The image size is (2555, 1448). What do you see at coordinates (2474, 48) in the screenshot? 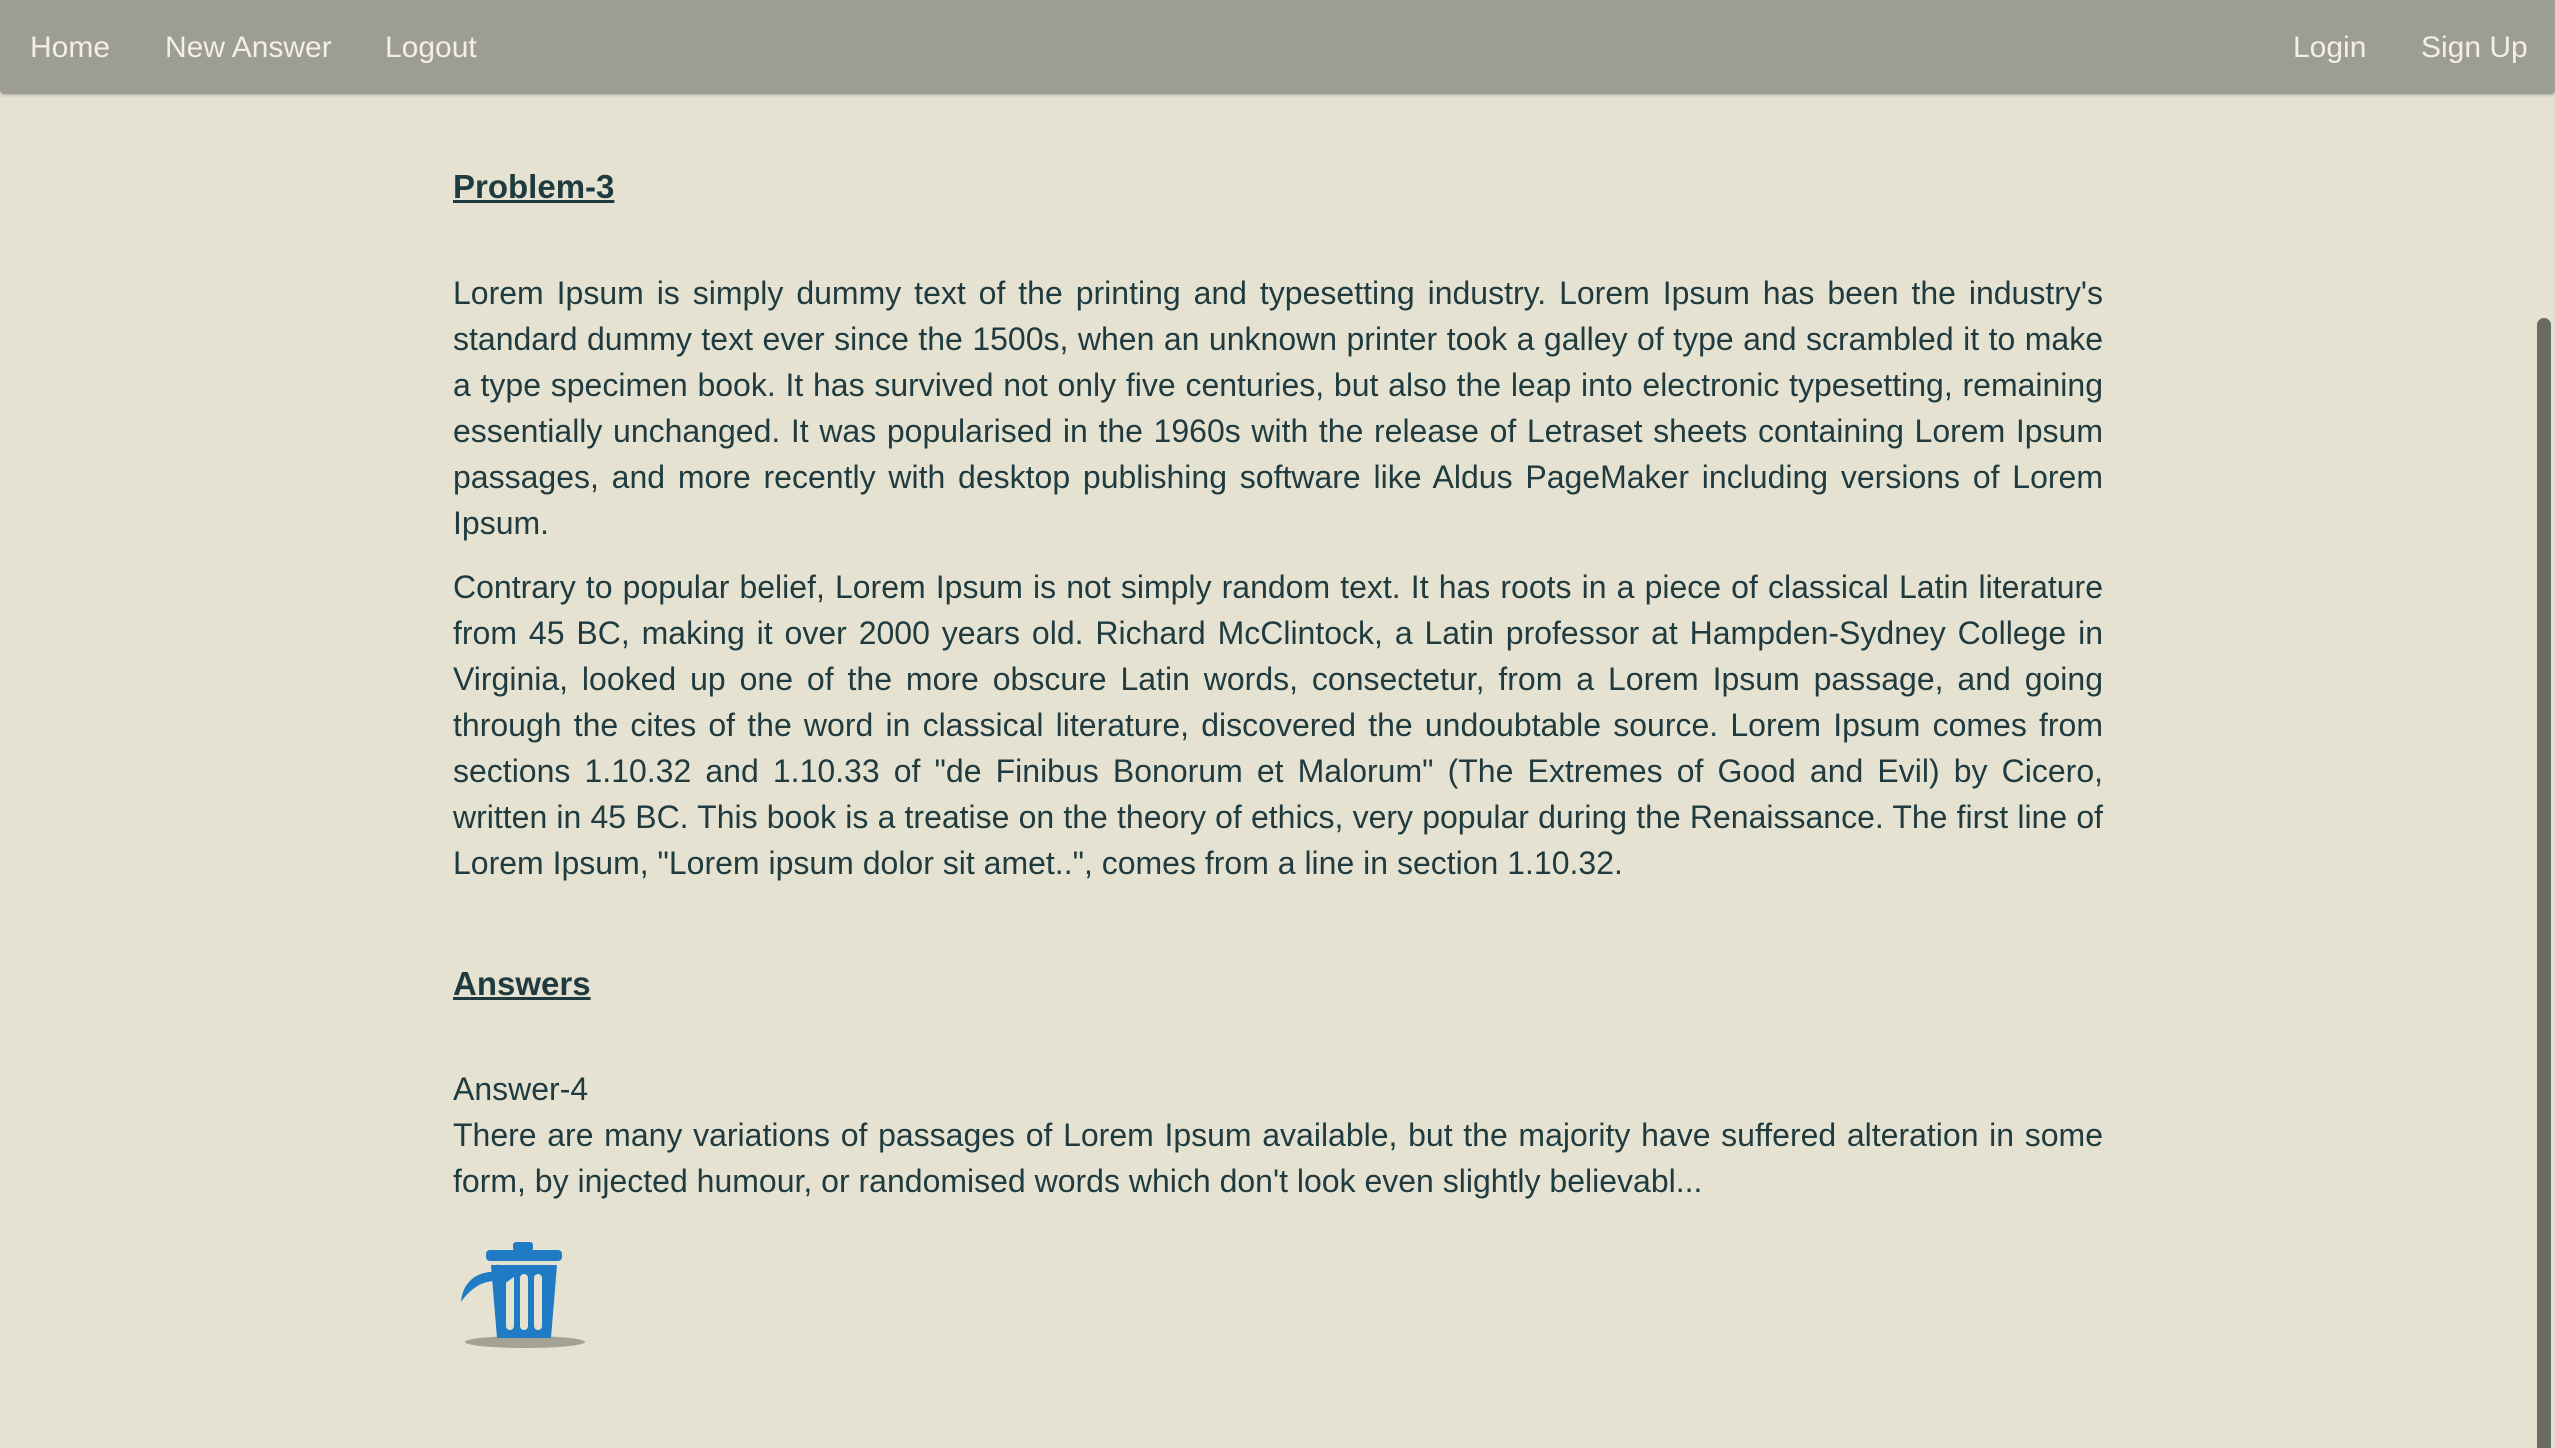
I see `nav-signup-link: Sign Up` at bounding box center [2474, 48].